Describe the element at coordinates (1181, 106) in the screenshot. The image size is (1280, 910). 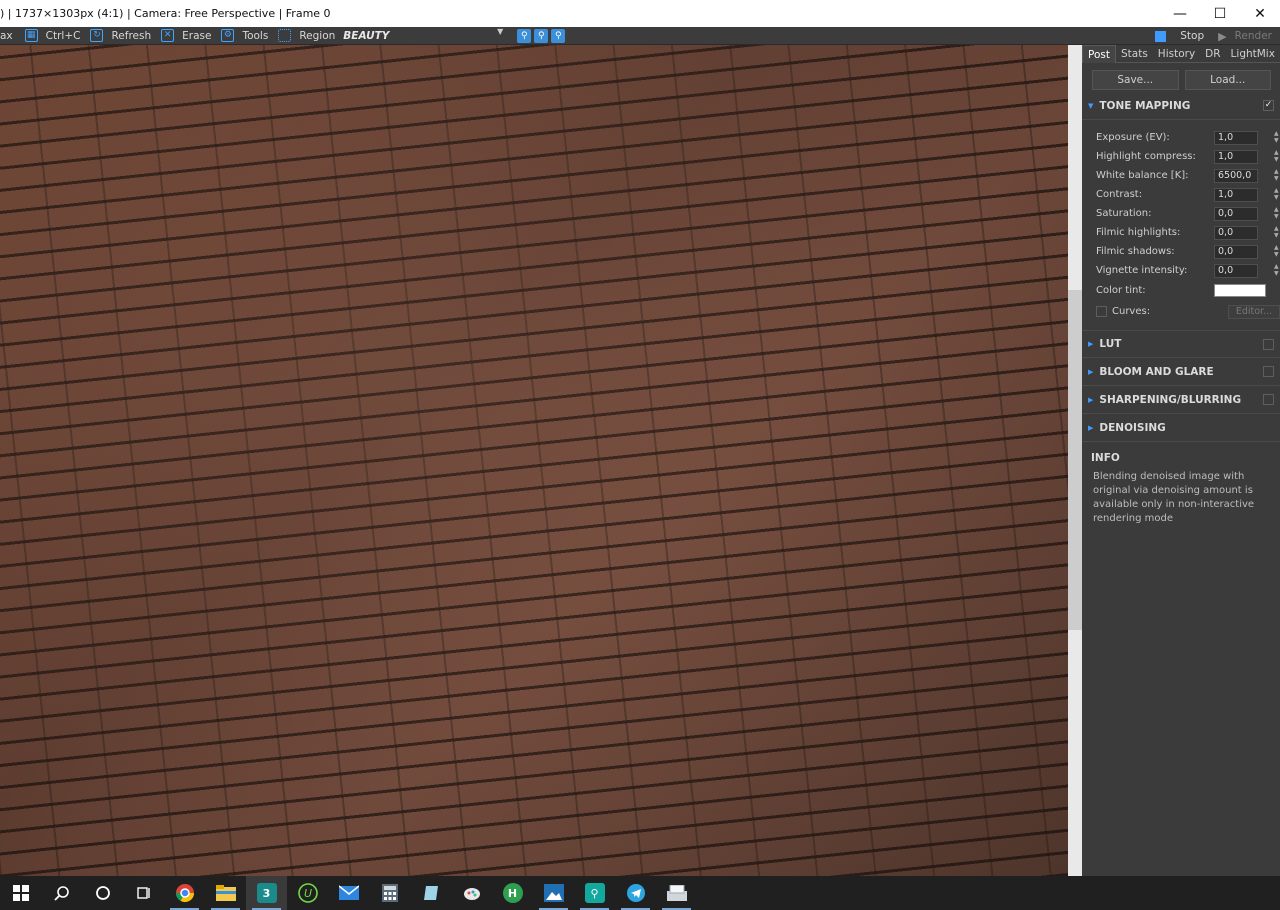
I see `section-tone-mapping: ▼ TONE MAPPING ✓` at that location.